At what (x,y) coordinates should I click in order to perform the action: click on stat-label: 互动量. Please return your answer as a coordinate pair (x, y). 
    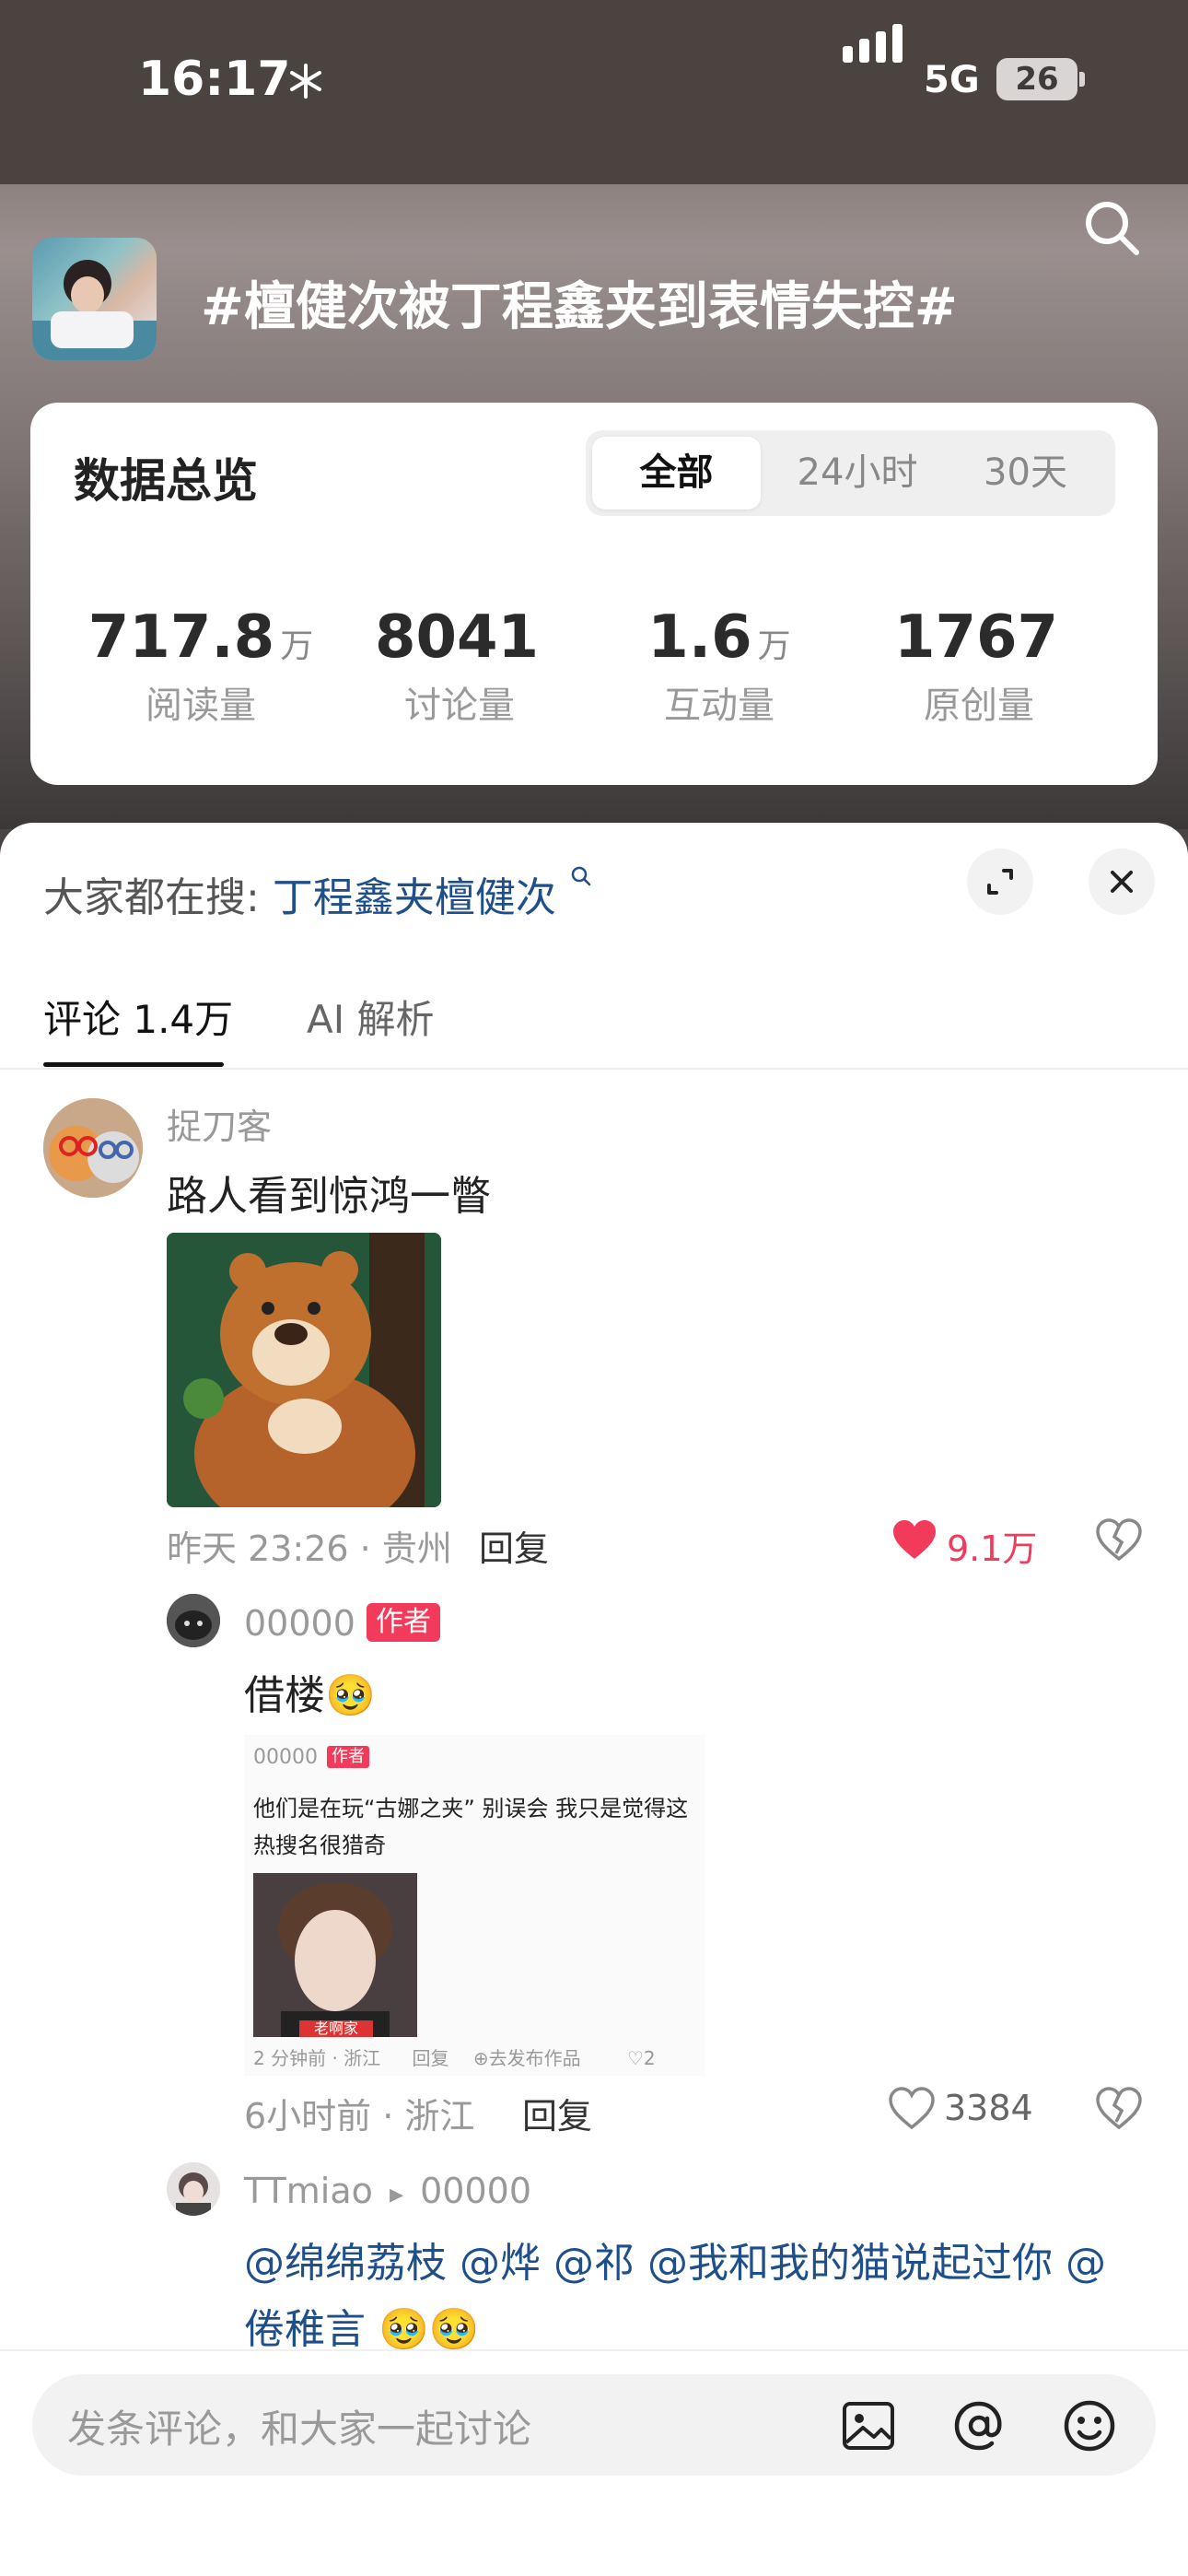
    Looking at the image, I should click on (719, 706).